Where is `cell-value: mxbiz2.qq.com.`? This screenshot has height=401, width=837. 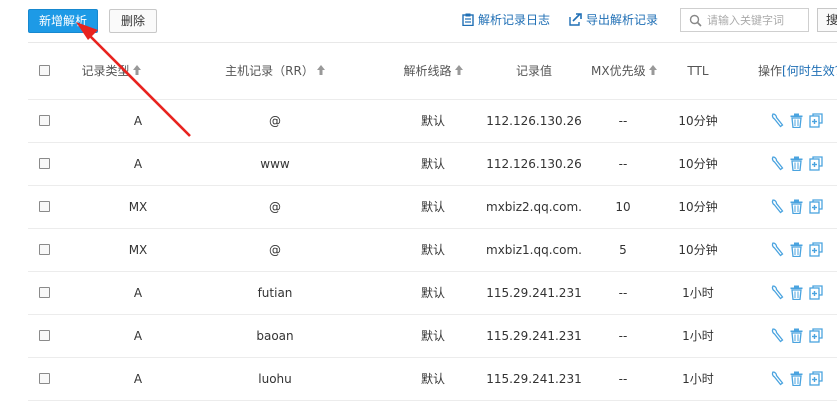 cell-value: mxbiz2.qq.com. is located at coordinates (534, 207).